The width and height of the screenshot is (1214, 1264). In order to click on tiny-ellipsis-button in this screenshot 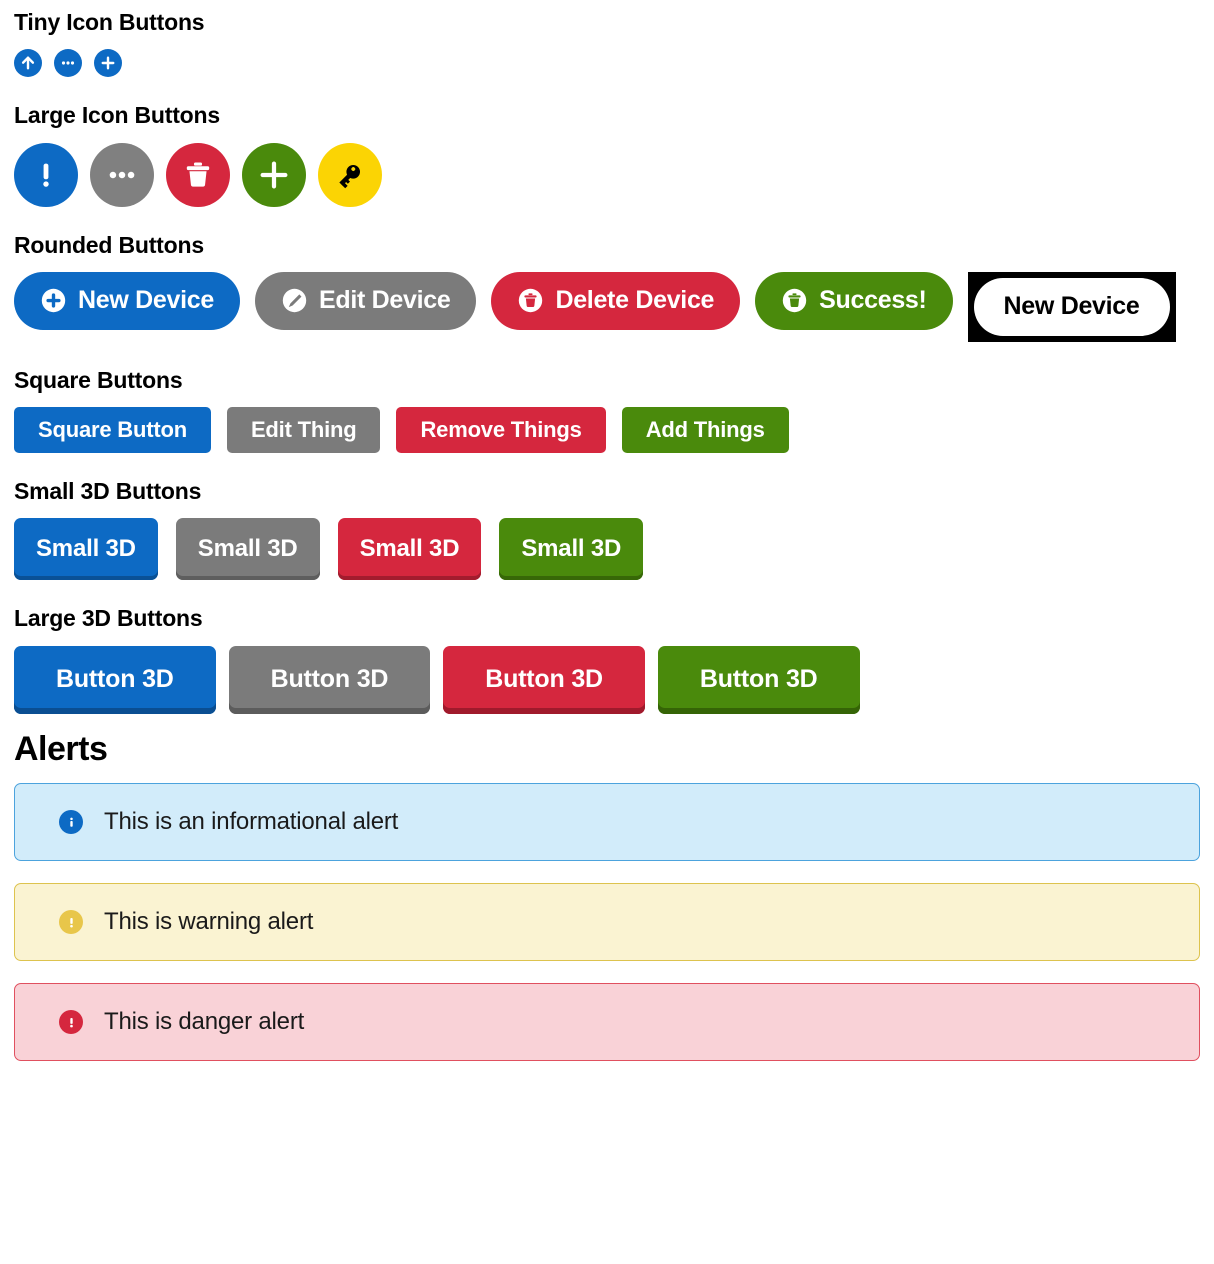, I will do `click(68, 63)`.